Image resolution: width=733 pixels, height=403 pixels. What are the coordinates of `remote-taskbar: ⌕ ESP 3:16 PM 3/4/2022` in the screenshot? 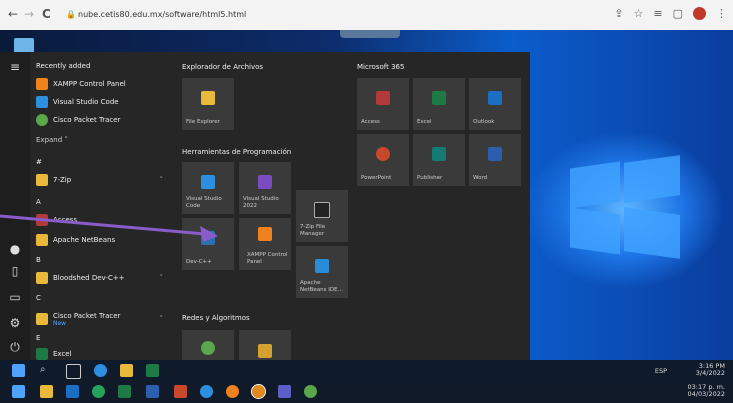 It's located at (366, 370).